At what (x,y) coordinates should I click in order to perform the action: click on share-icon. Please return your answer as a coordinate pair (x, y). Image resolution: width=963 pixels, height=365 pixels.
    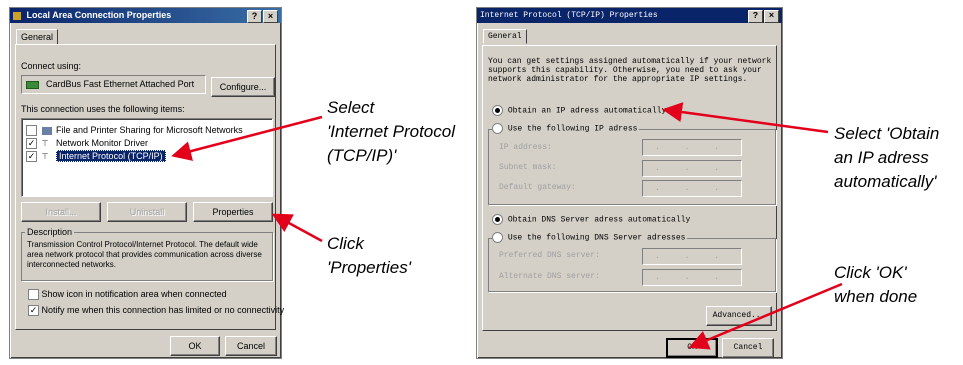
    Looking at the image, I should click on (46, 130).